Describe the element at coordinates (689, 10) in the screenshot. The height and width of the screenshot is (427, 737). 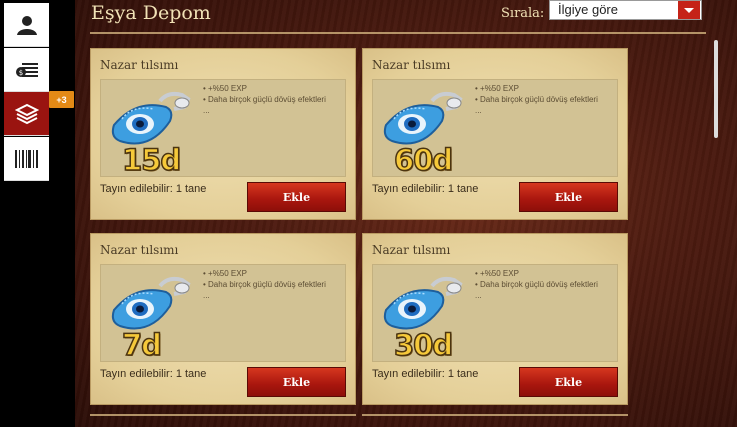
I see `chevron-down-icon` at that location.